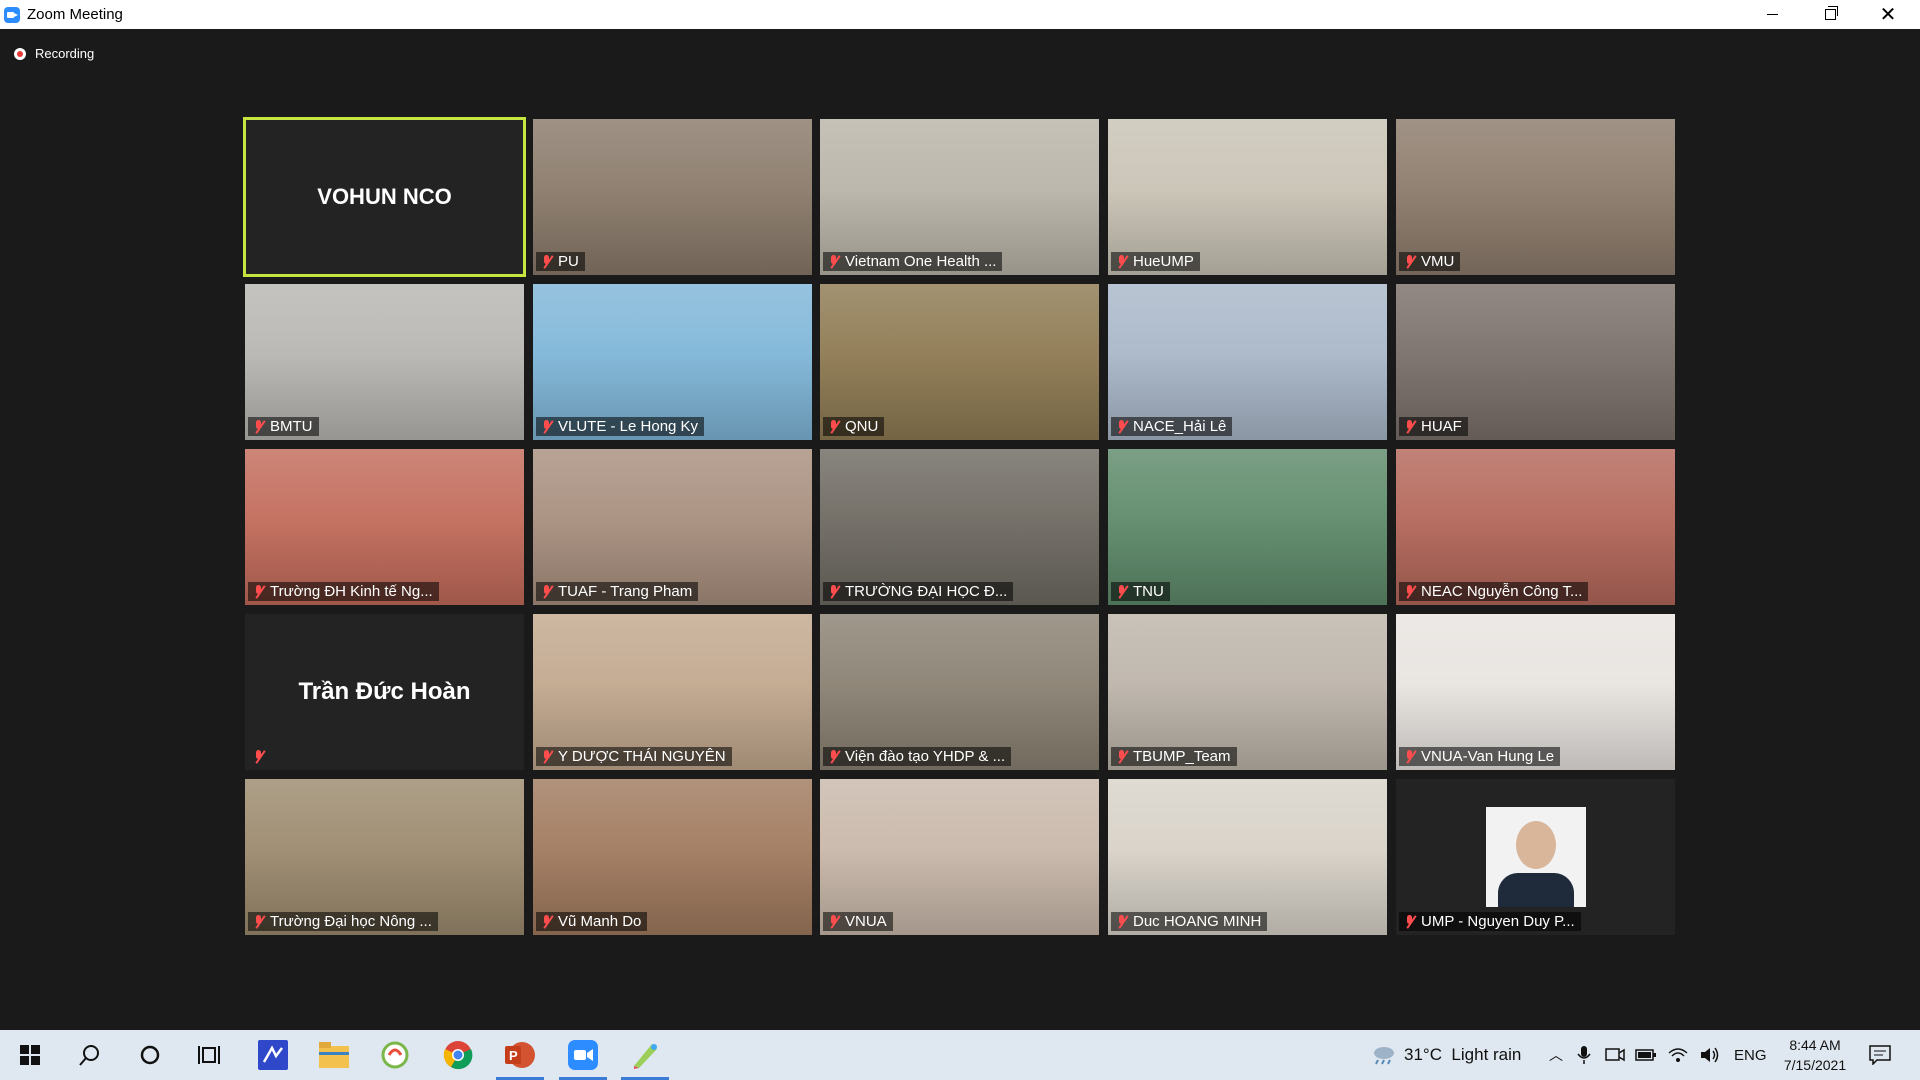  I want to click on participant-name: TUAF - Trang Pham, so click(625, 591).